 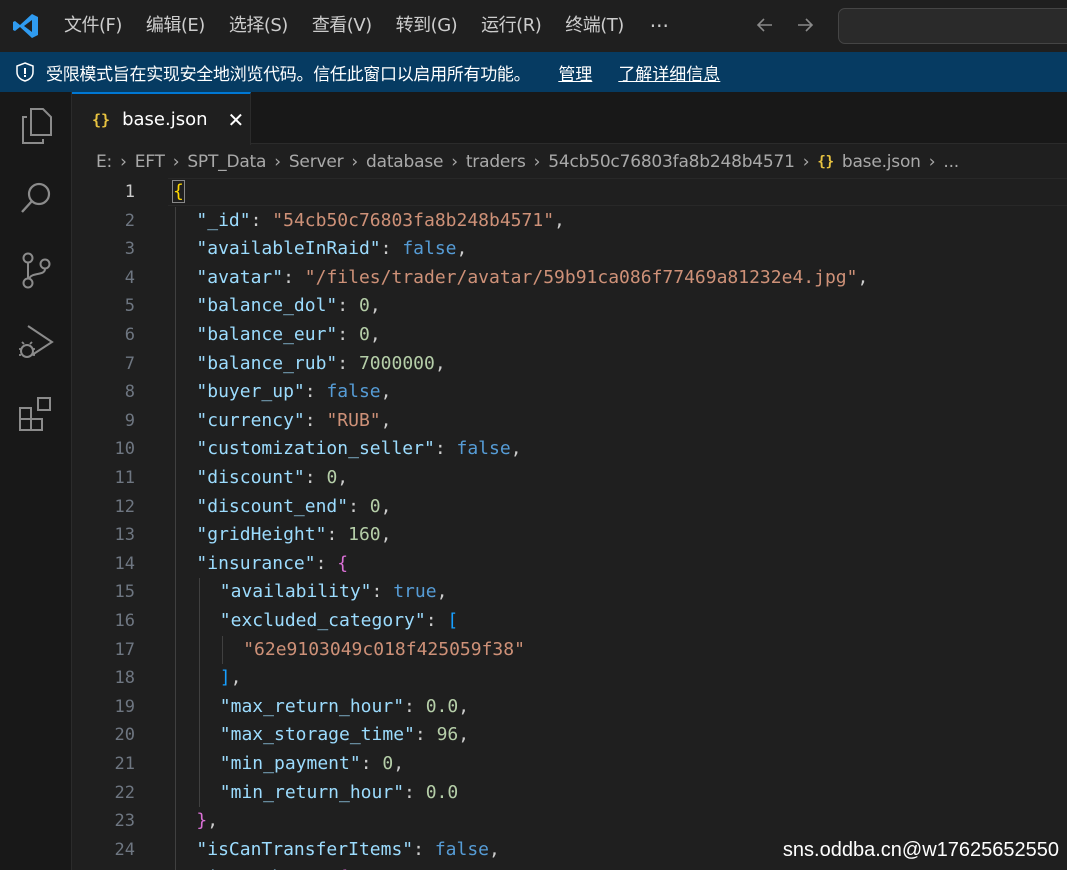 What do you see at coordinates (124, 678) in the screenshot?
I see `line-number: 18` at bounding box center [124, 678].